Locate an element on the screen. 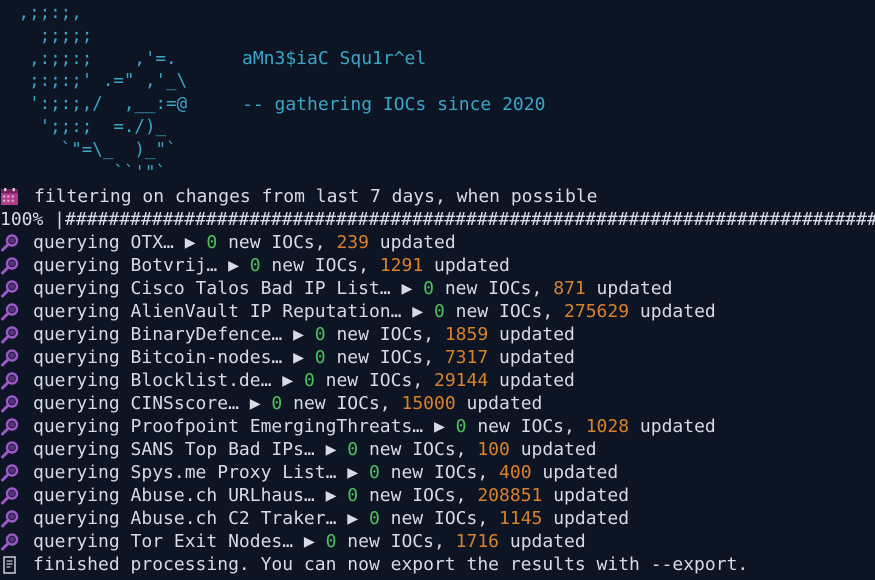 This screenshot has height=580, width=875. updated-count: 29144 is located at coordinates (461, 380).